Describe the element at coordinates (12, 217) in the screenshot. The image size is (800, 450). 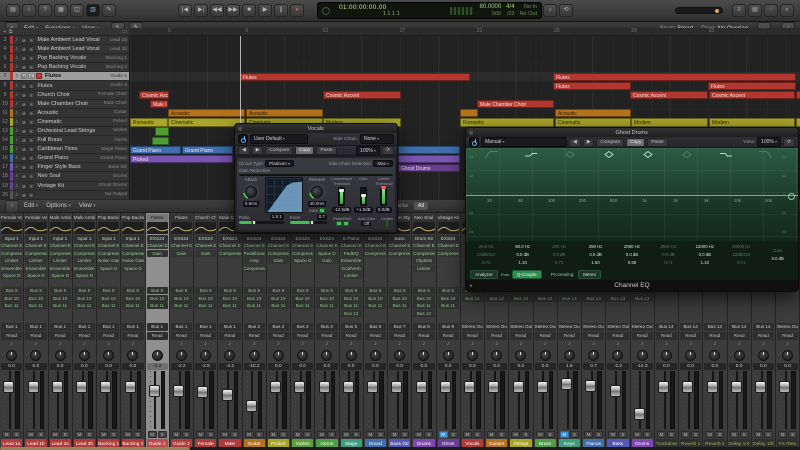
I see `channel-setting-button: Female Vocal` at that location.